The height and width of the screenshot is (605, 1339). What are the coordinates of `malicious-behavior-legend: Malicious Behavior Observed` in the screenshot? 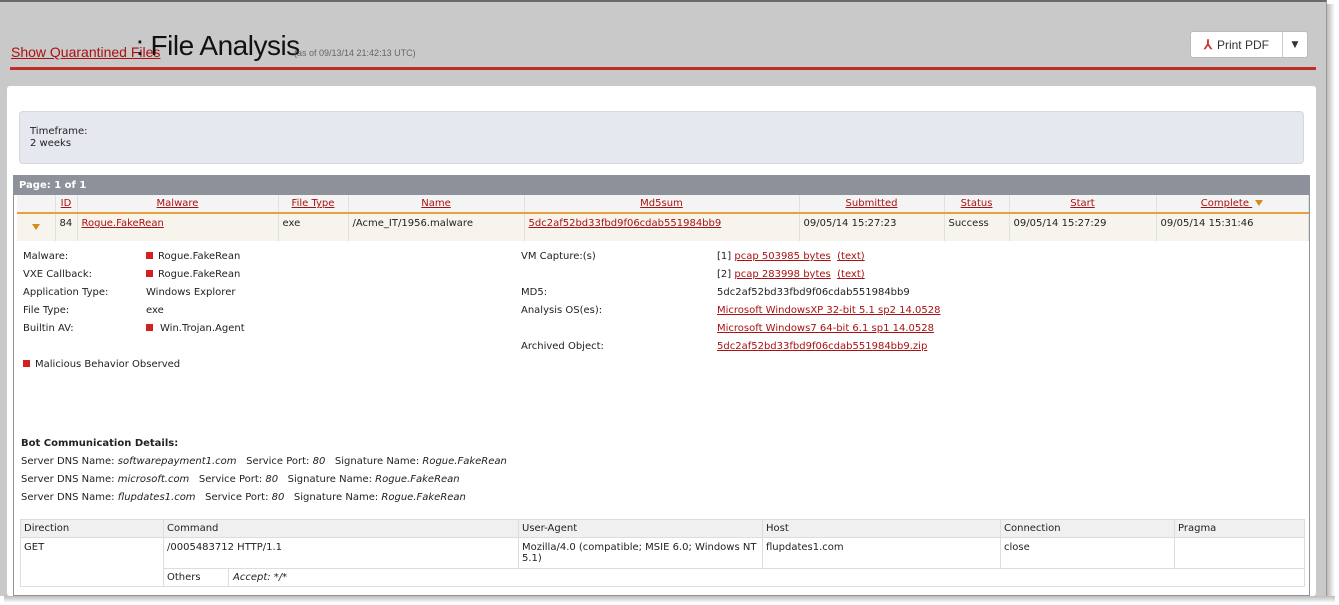 It's located at (101, 365).